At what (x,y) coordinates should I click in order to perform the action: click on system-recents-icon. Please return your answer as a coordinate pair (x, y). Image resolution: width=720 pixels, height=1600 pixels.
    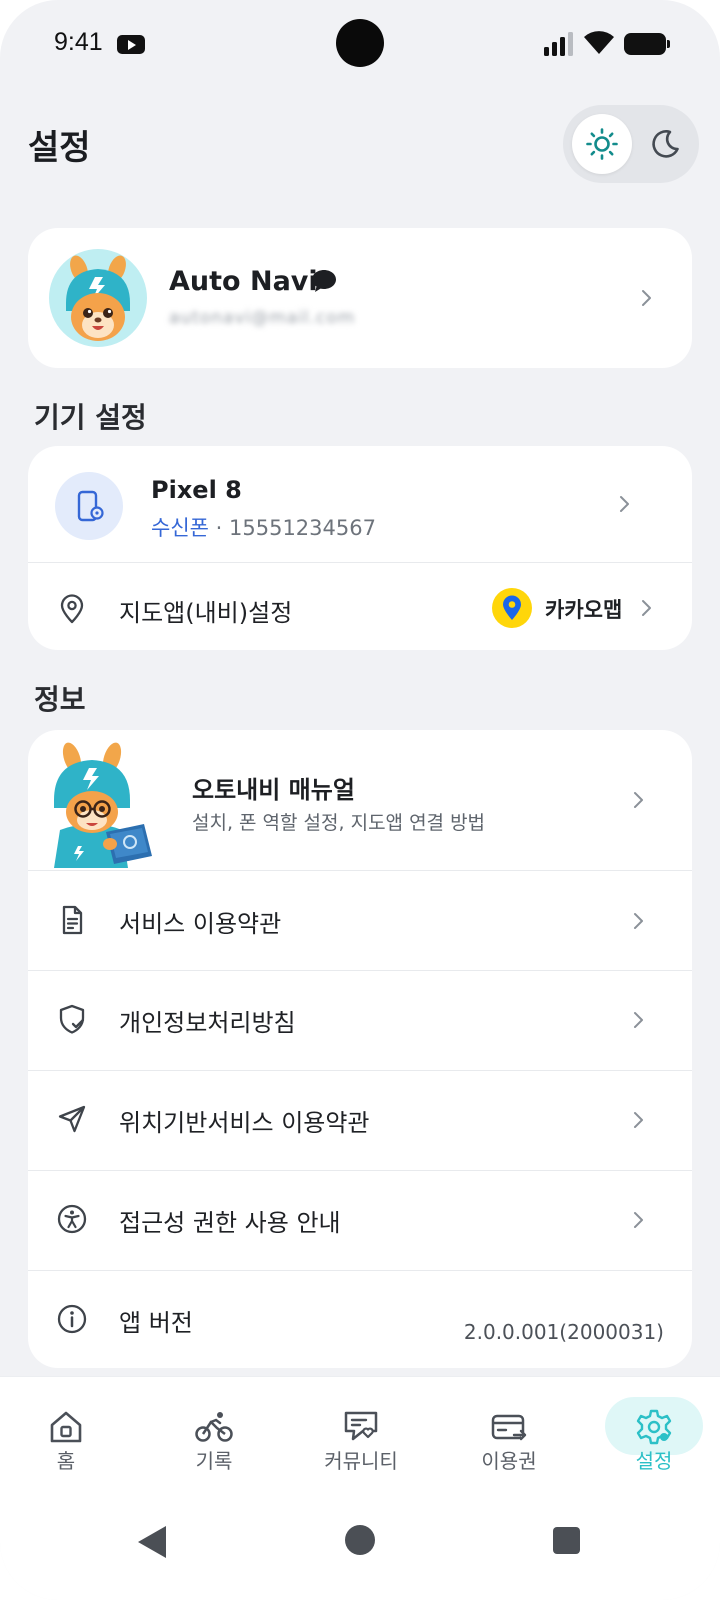
    Looking at the image, I should click on (566, 1540).